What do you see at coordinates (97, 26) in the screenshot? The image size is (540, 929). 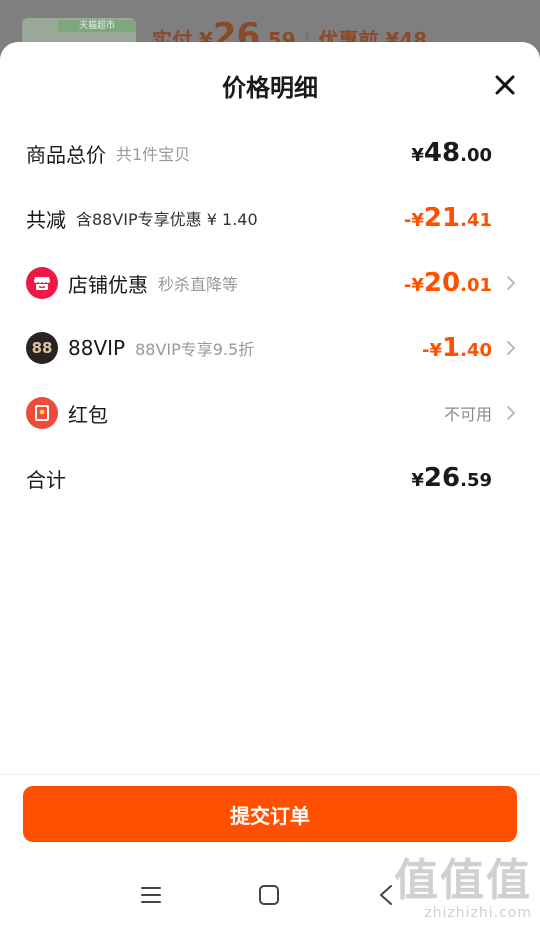 I see `thumbnail-tag: 天猫超市` at bounding box center [97, 26].